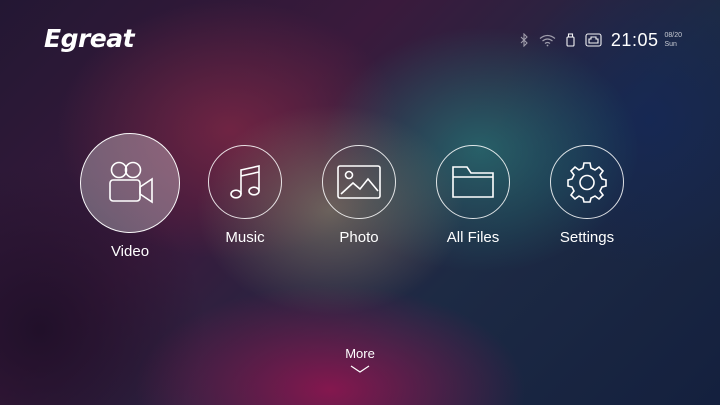 The image size is (720, 405). I want to click on more-button: More, so click(360, 359).